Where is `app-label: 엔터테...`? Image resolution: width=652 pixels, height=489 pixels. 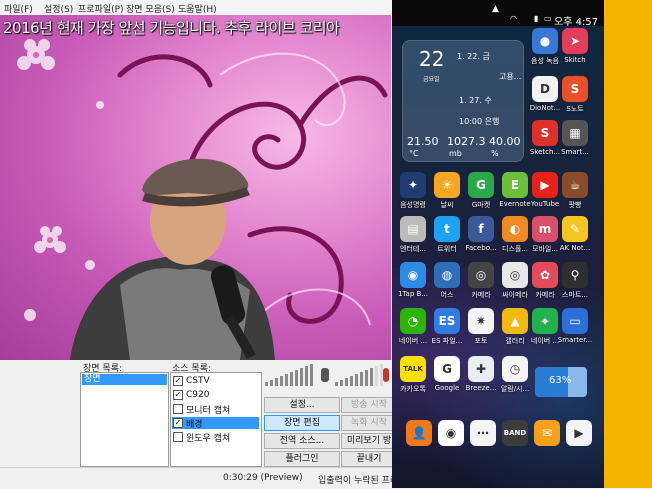
app-label: 엔터테... is located at coordinates (413, 249).